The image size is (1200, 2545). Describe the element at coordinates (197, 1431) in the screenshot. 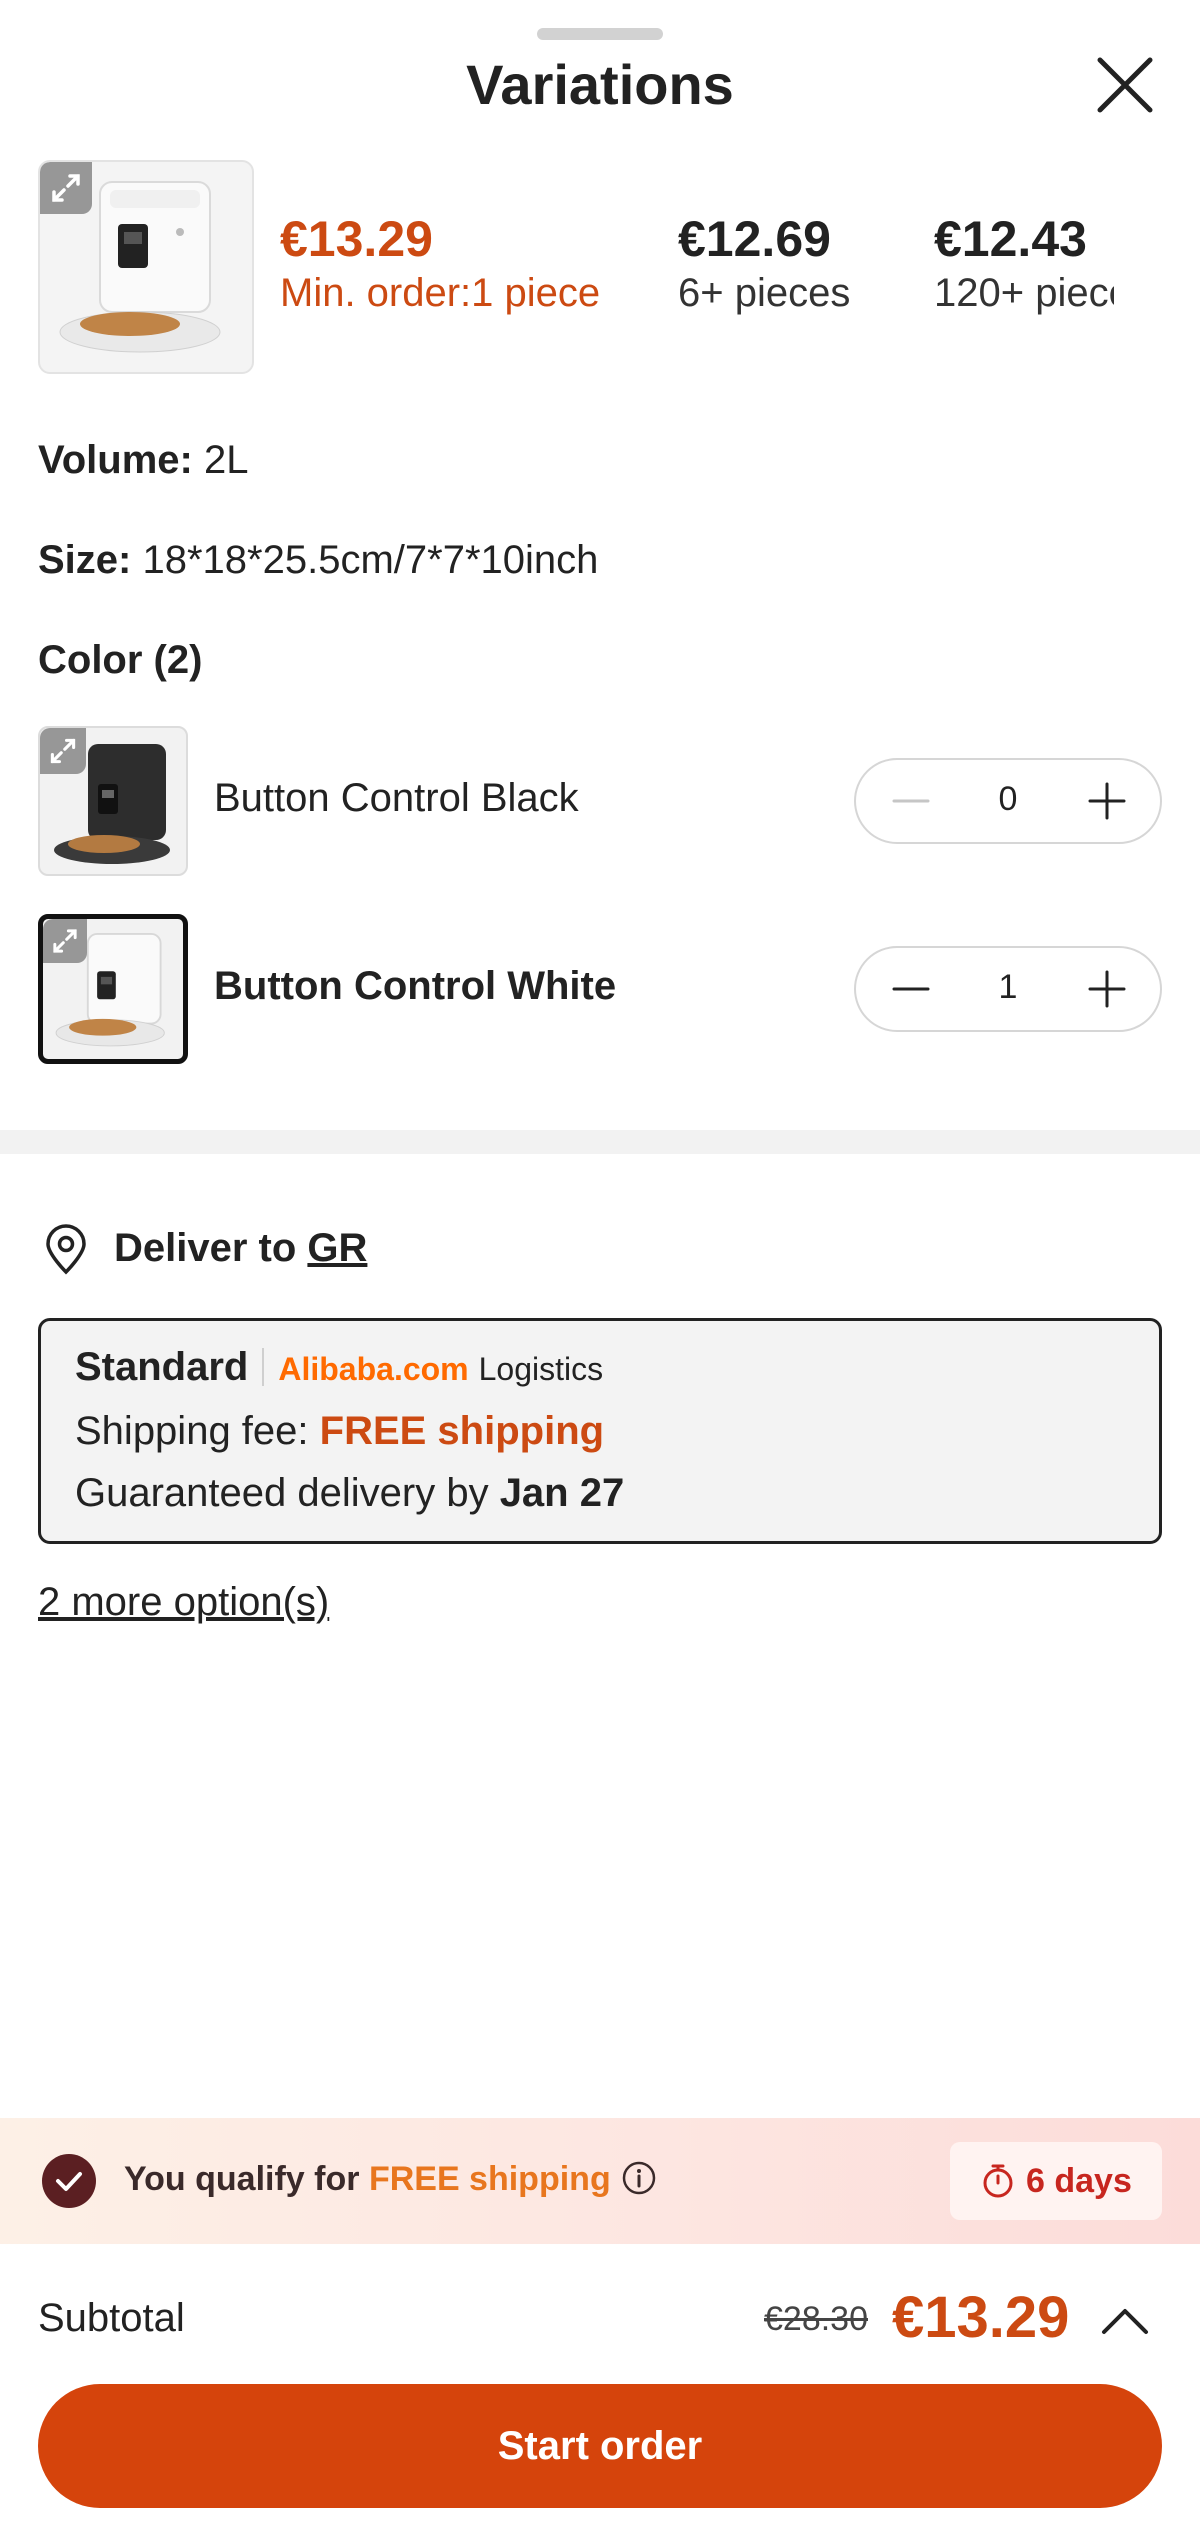

I see `shipping-fee-label: Shipping fee:` at that location.